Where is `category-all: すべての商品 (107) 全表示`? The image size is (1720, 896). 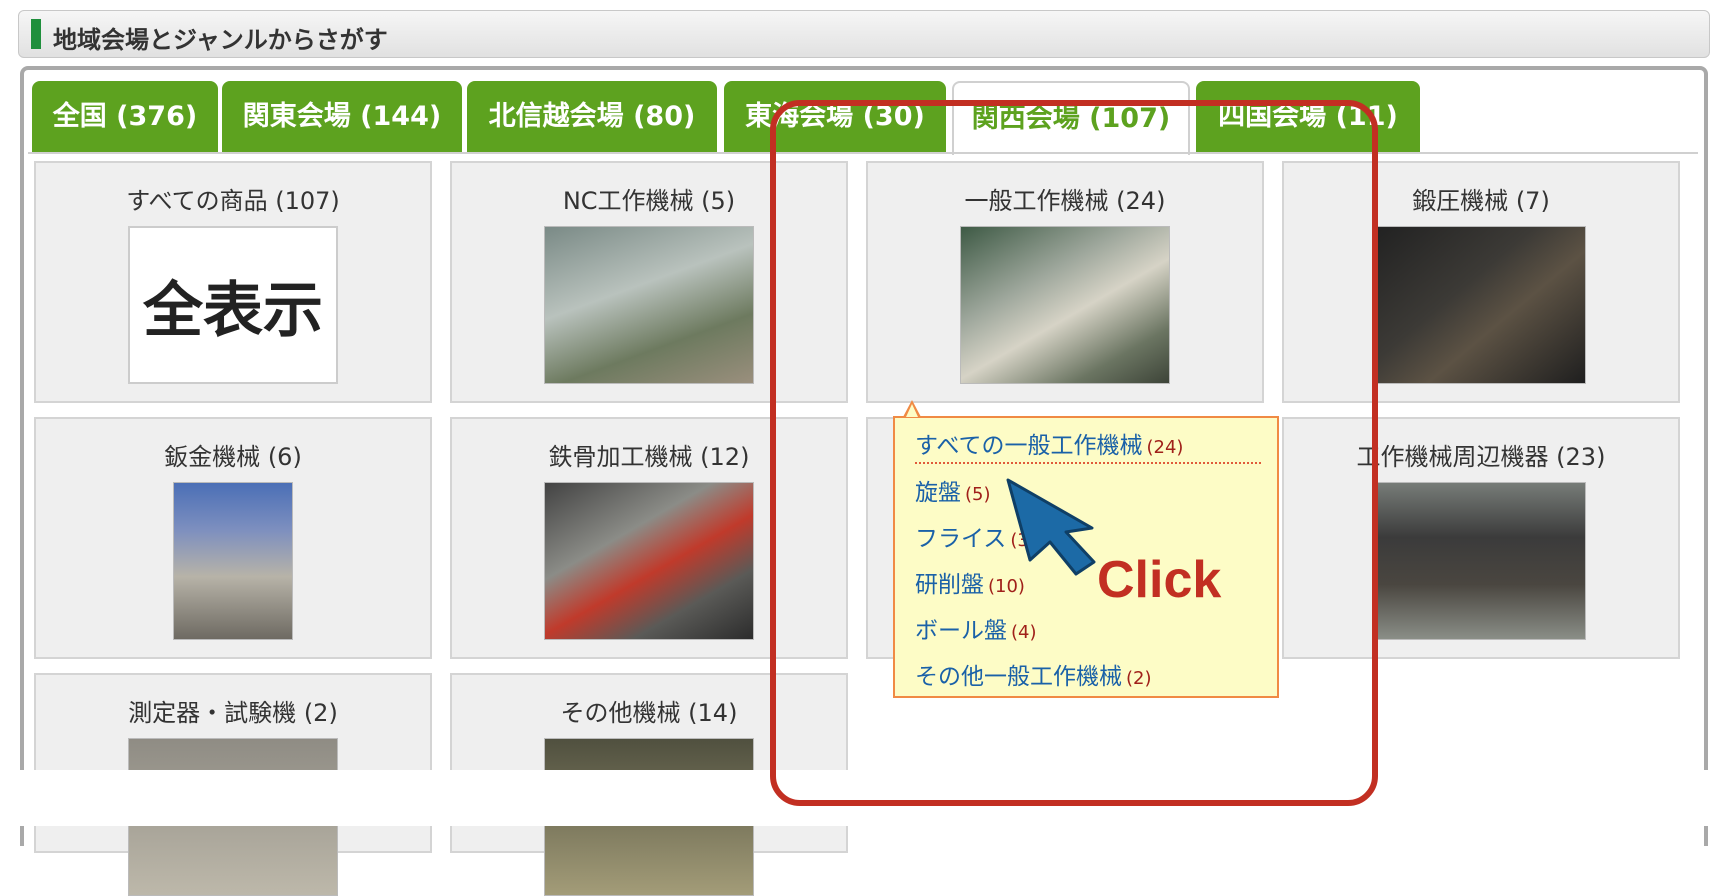 category-all: すべての商品 (107) 全表示 is located at coordinates (233, 282).